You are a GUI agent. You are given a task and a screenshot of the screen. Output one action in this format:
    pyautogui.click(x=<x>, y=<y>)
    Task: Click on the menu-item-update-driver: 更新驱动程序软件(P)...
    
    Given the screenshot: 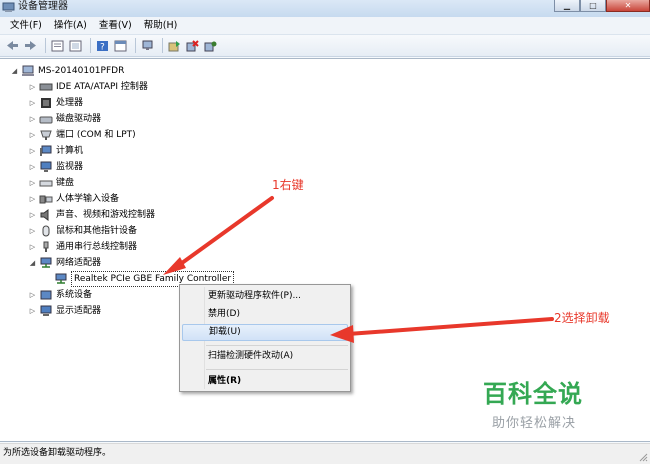 What is the action you would take?
    pyautogui.click(x=265, y=296)
    